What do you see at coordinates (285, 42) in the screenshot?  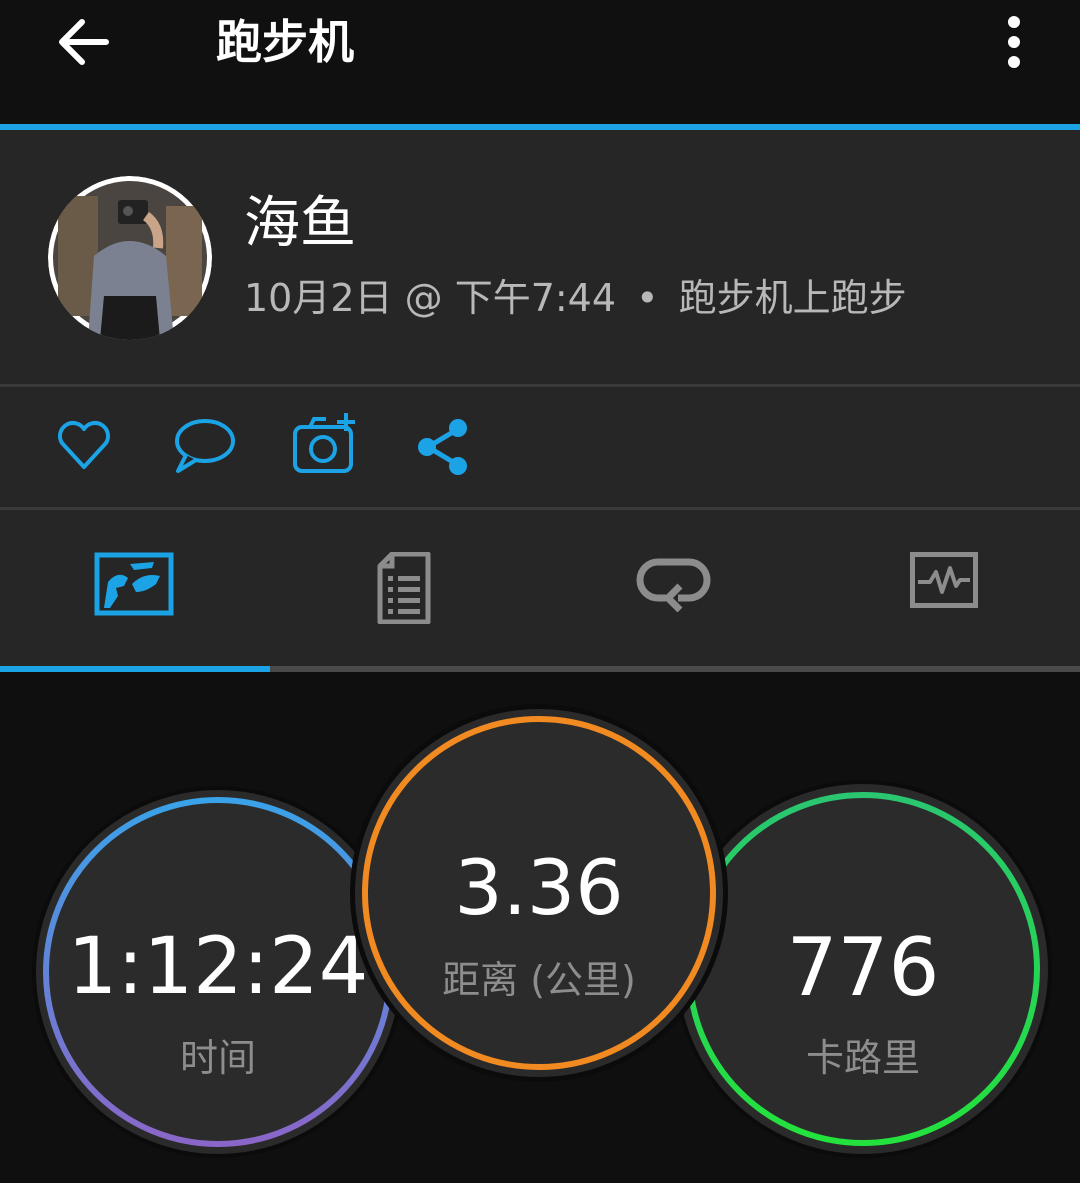 I see `page-title: 跑步机` at bounding box center [285, 42].